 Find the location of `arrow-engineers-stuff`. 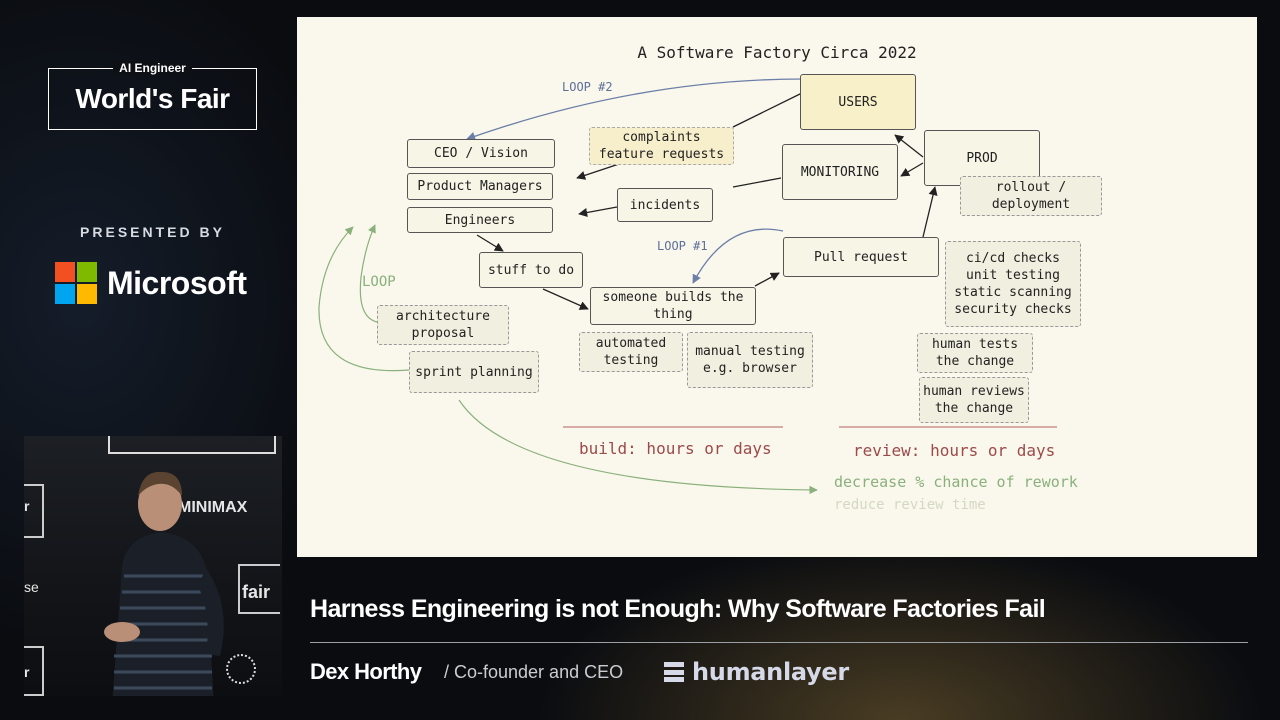

arrow-engineers-stuff is located at coordinates (490, 243).